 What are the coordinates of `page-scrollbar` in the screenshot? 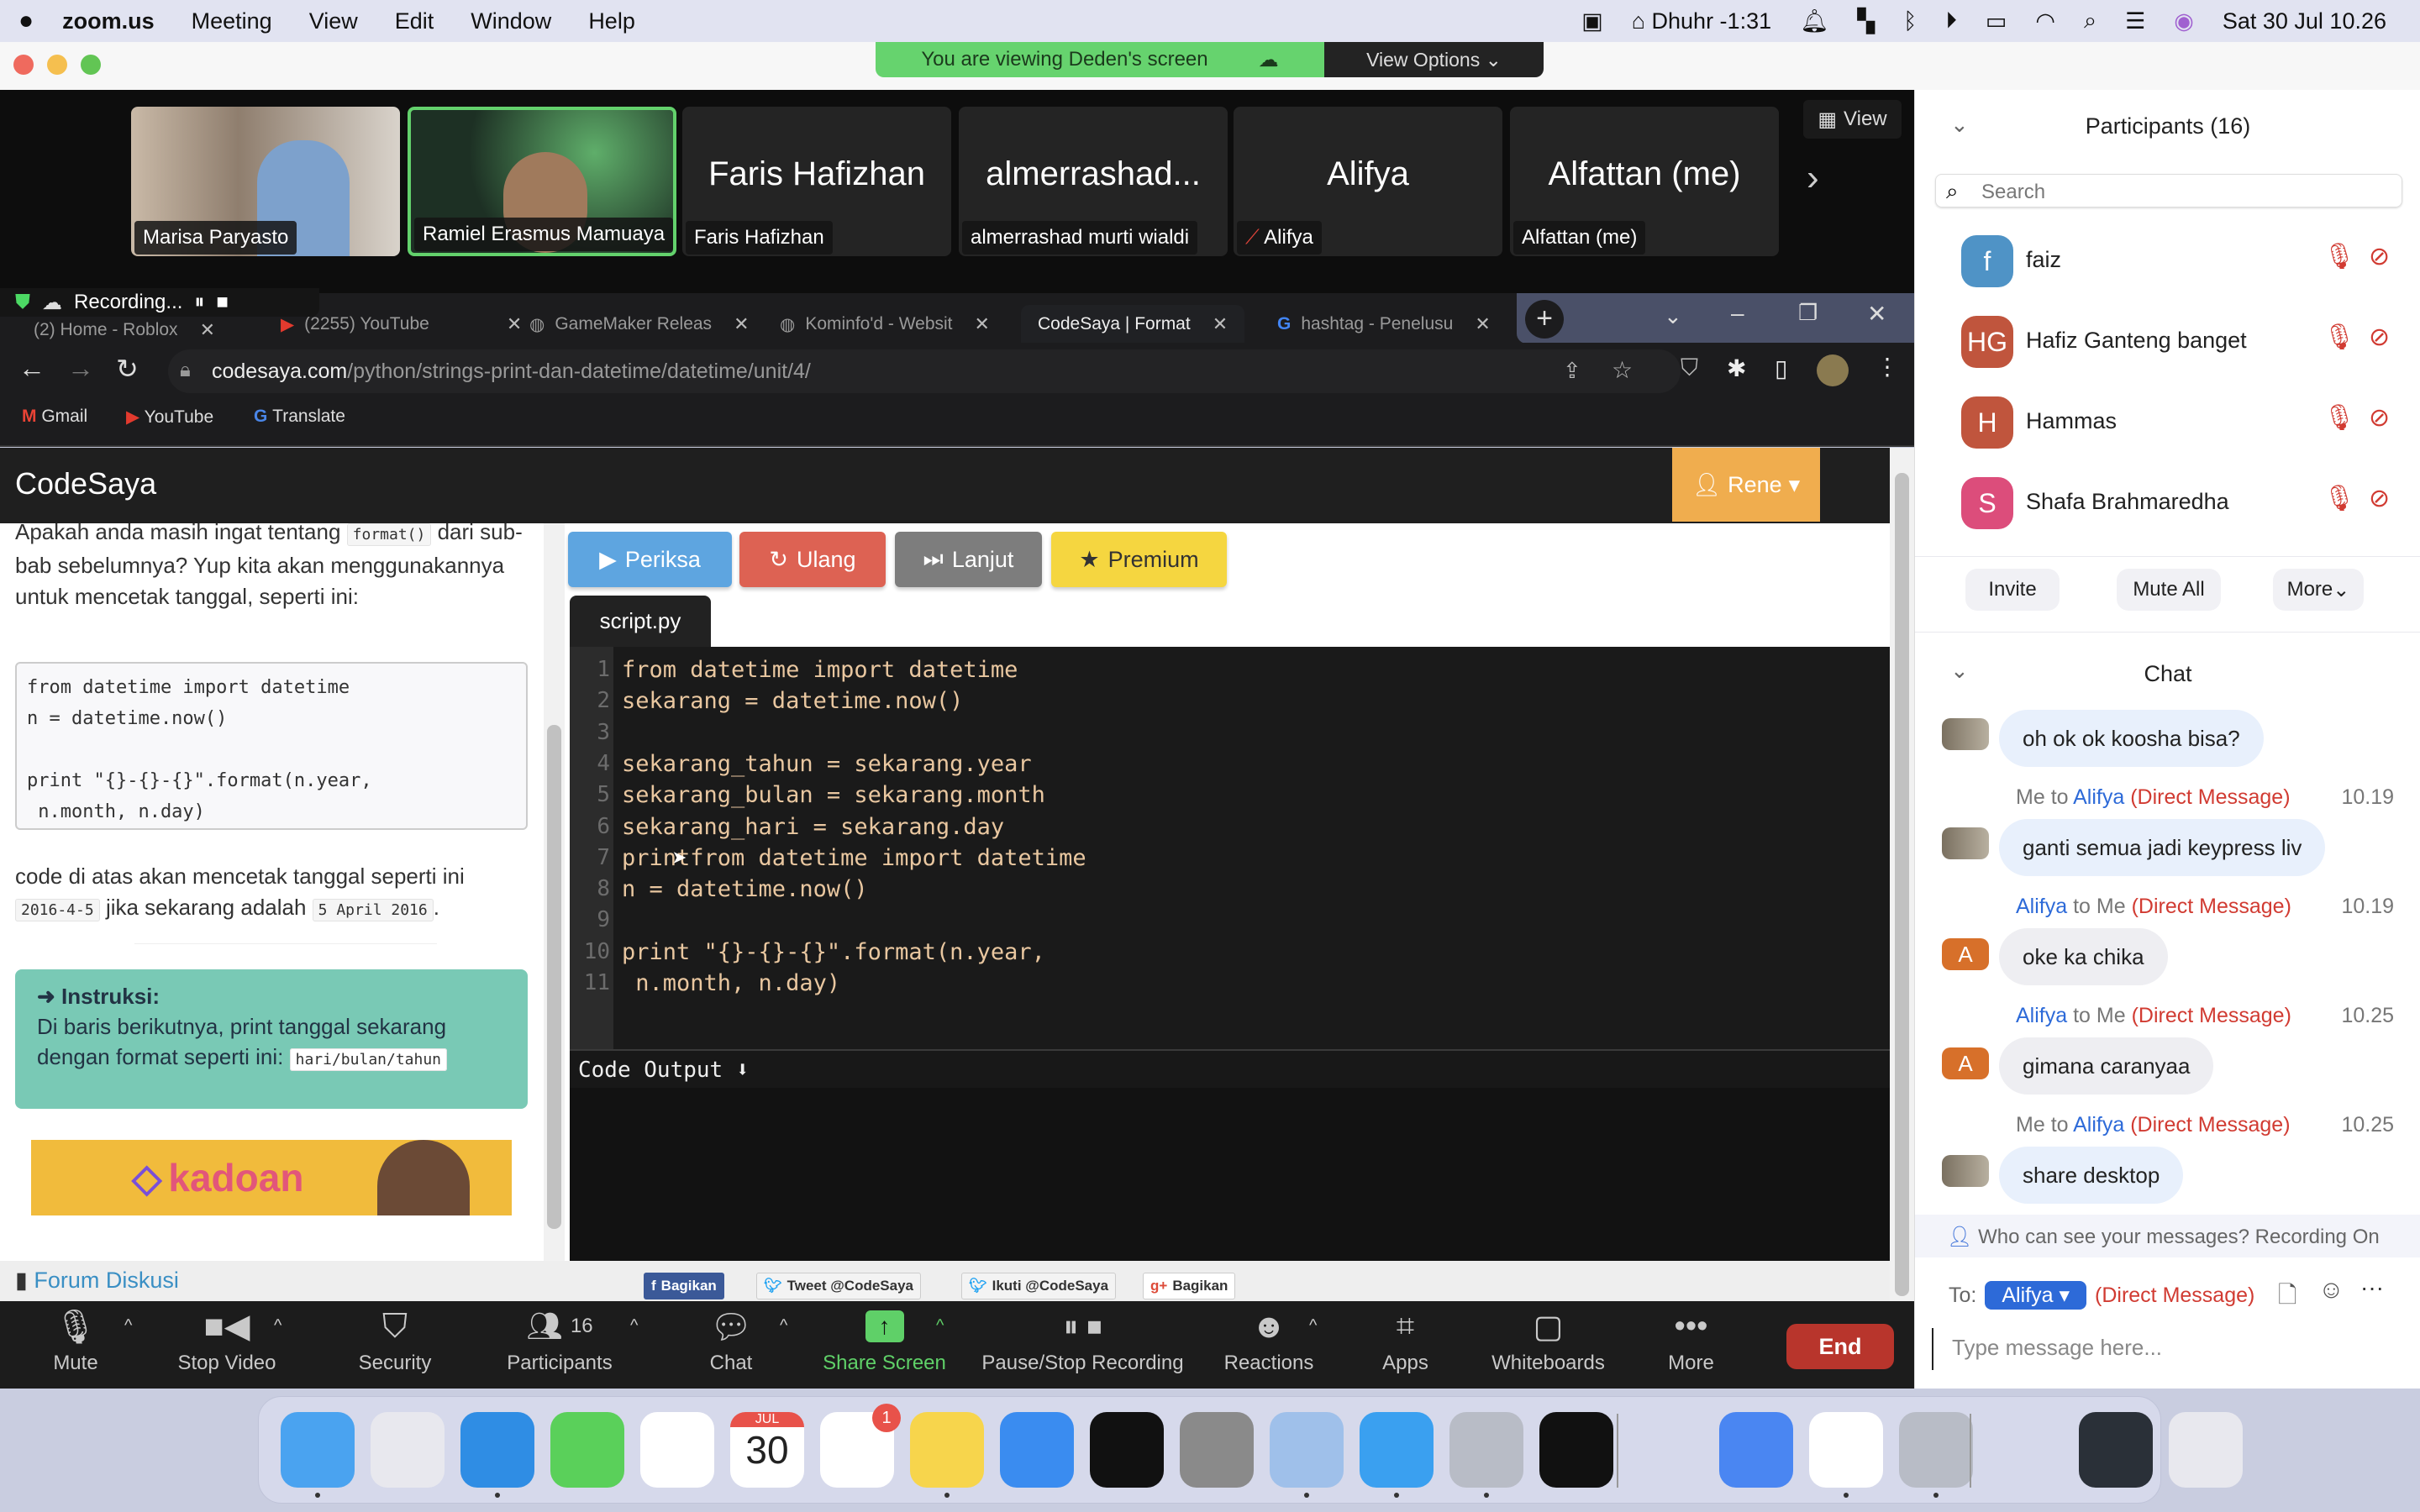 It's located at (1902, 874).